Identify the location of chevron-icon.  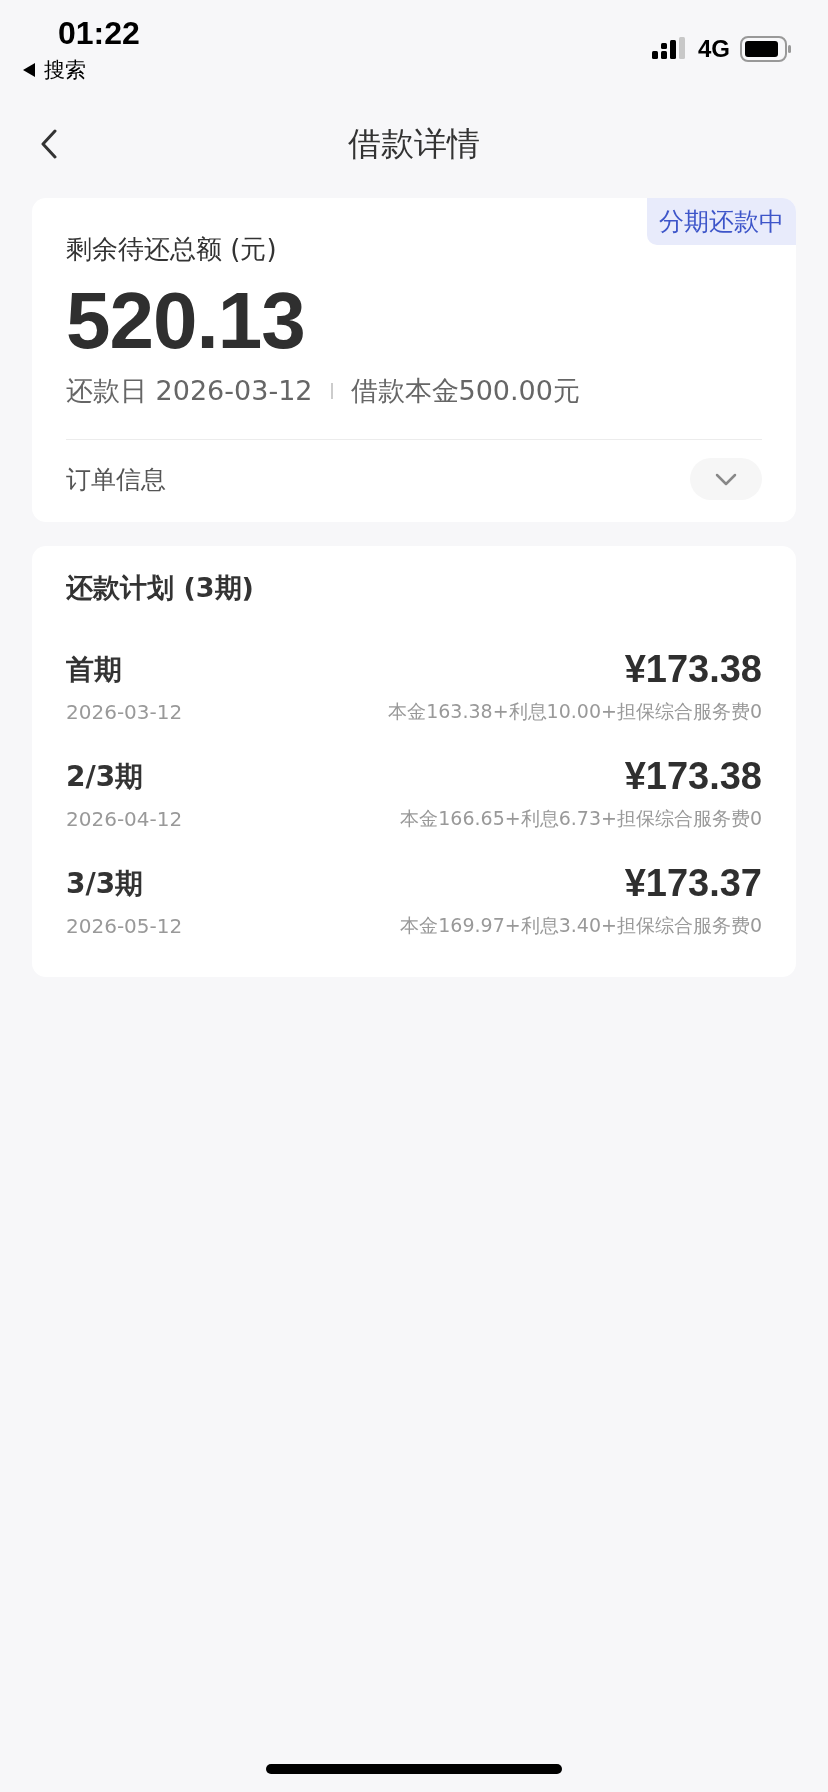
(726, 479).